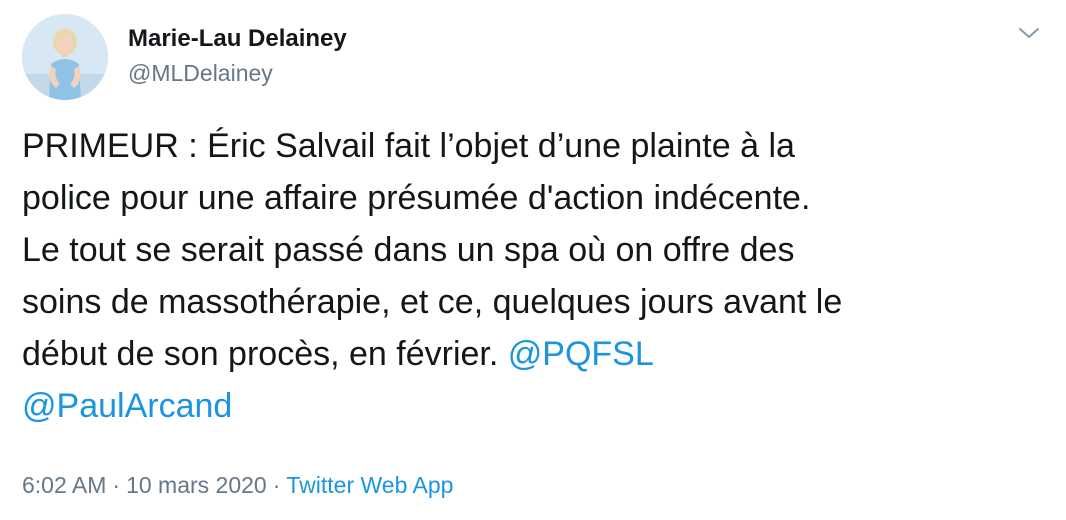 The width and height of the screenshot is (1066, 520). I want to click on author-info: Marie-Lau Delainey @MLDelainey, so click(237, 56).